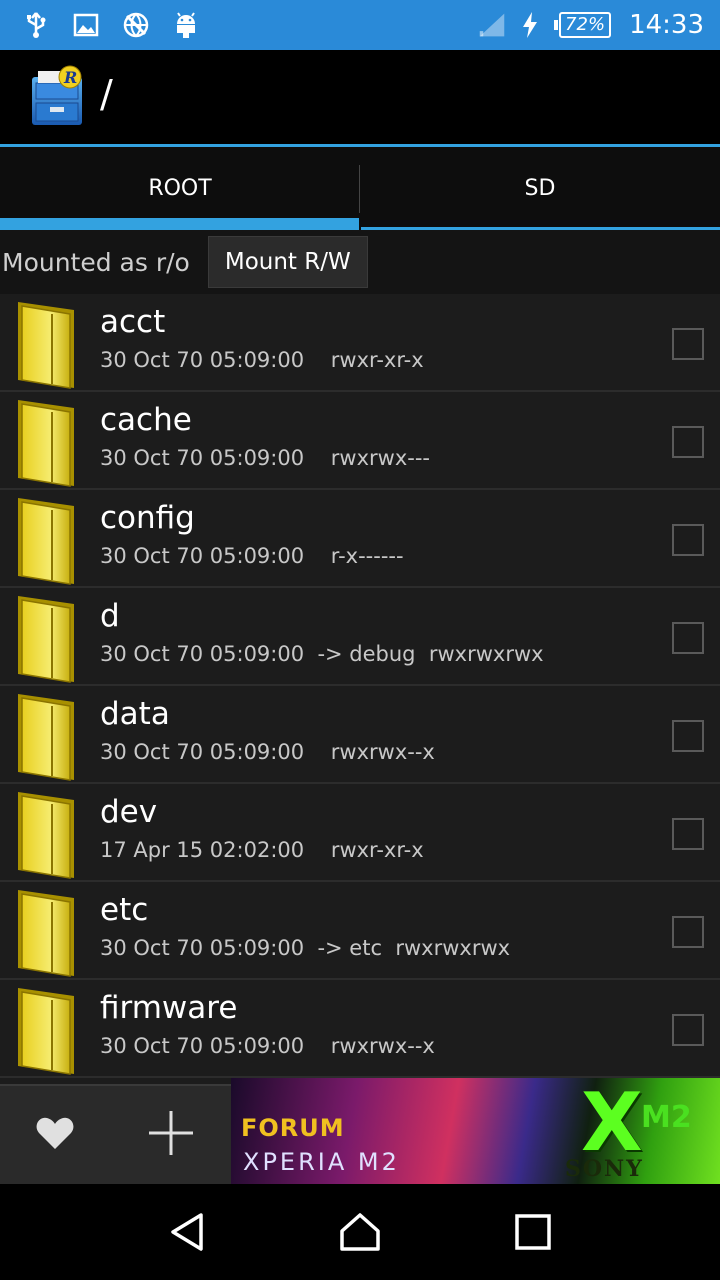 This screenshot has height=1280, width=720. I want to click on banner-xperia-text: XPERIA M2, so click(321, 1162).